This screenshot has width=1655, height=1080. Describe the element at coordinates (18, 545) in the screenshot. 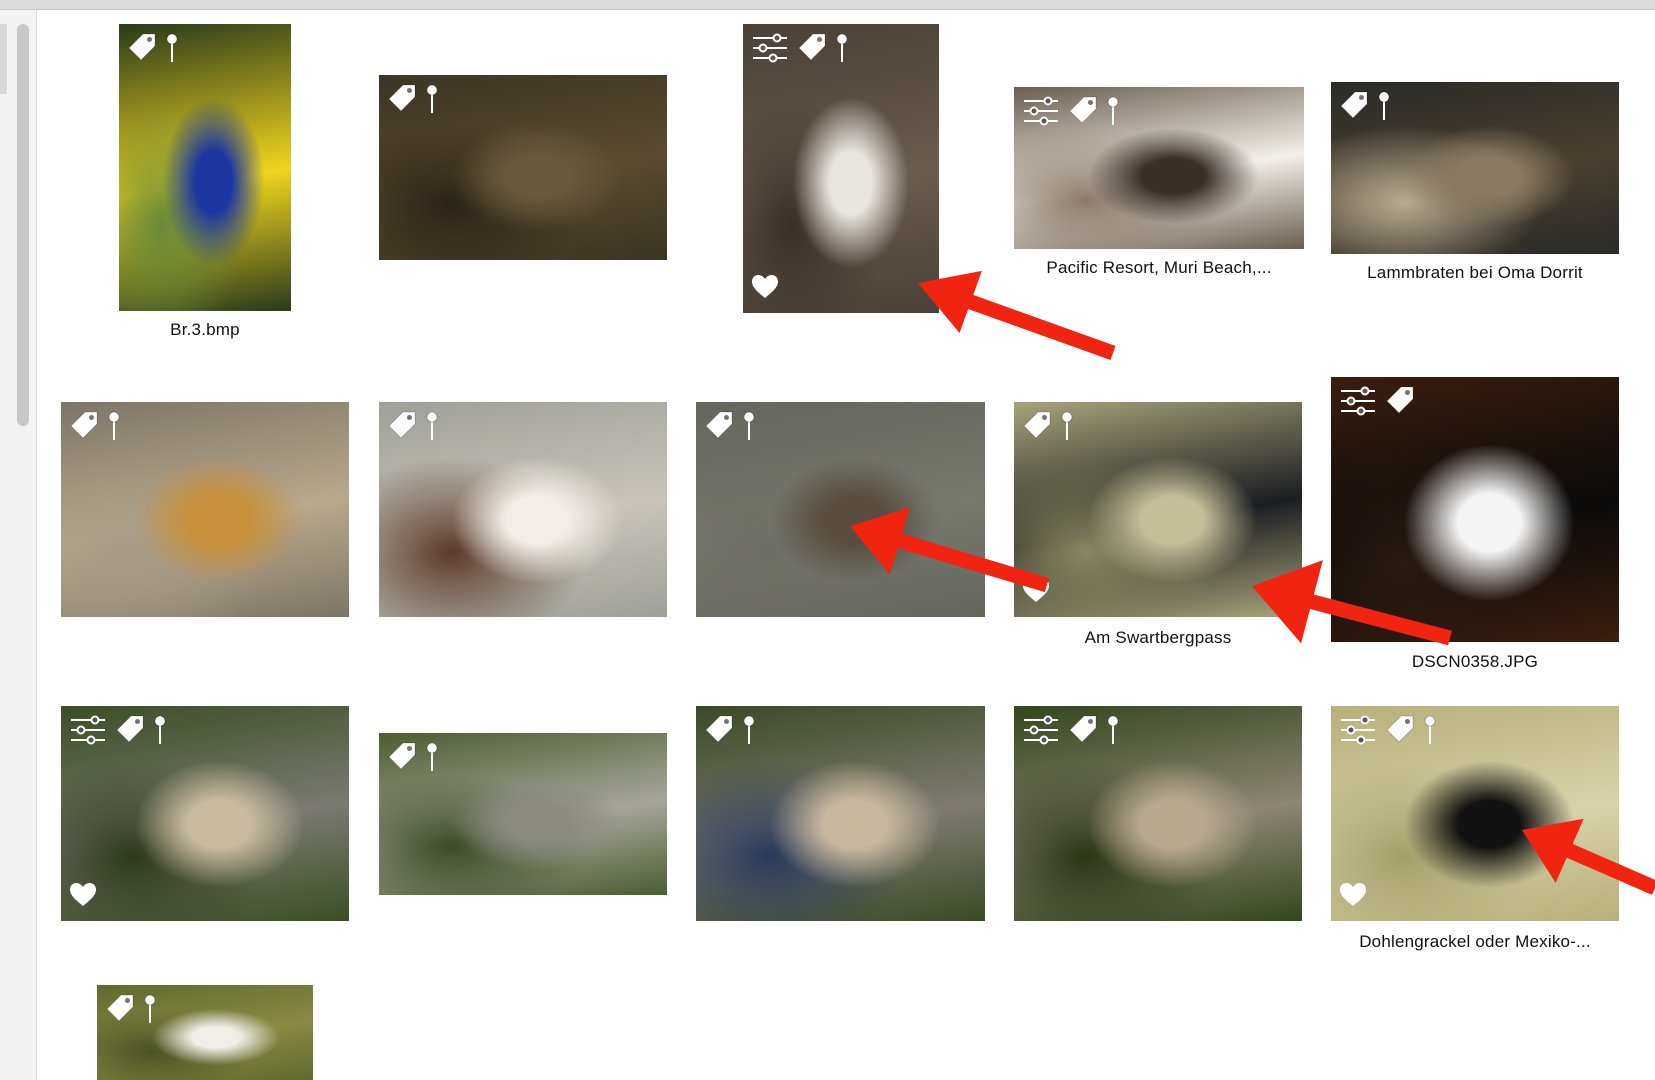

I see `sidebar-edge` at that location.